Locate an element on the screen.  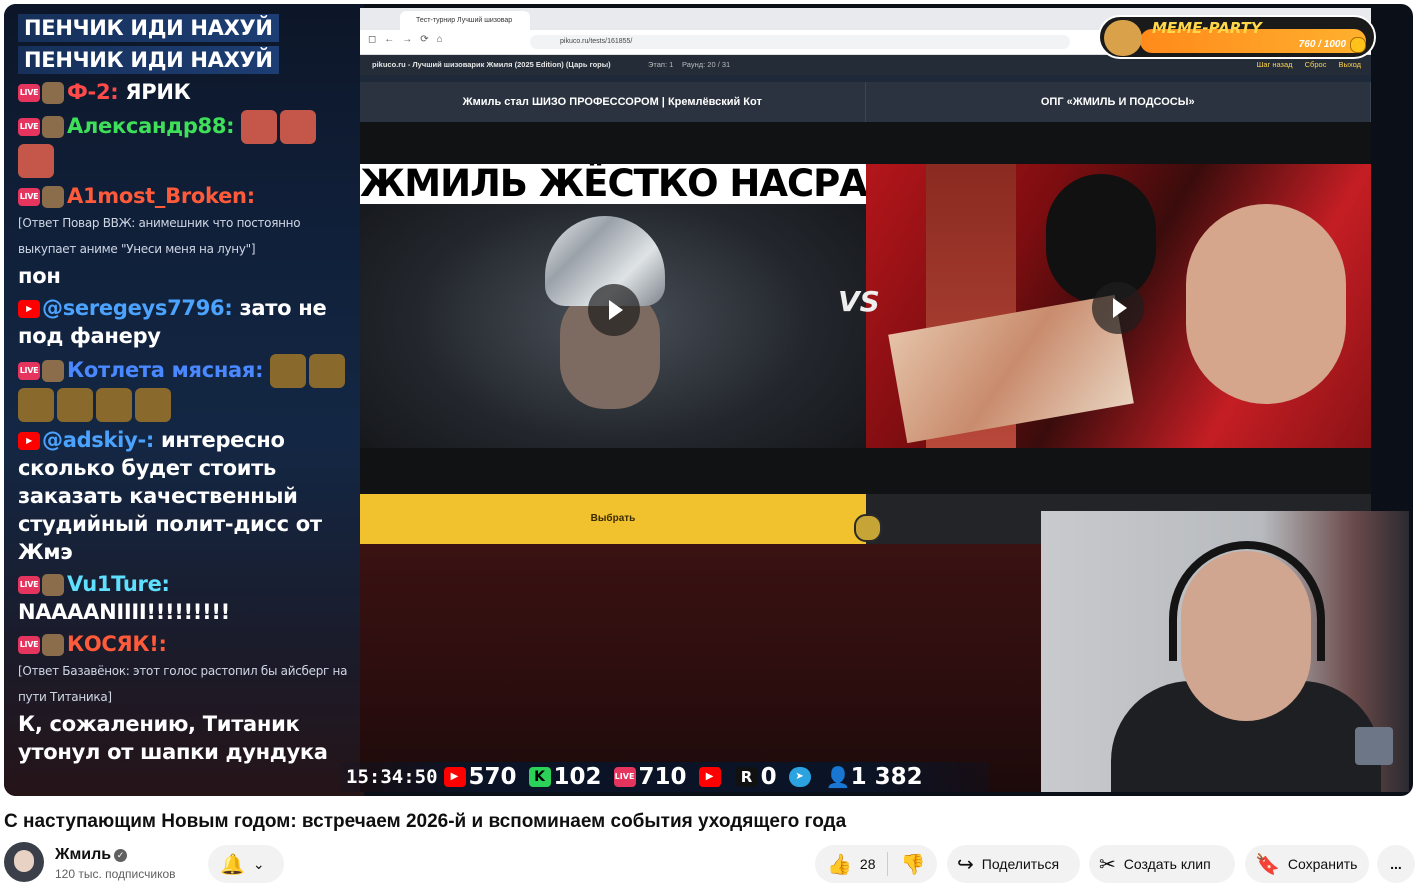
select-button: Выбрать is located at coordinates (613, 519).